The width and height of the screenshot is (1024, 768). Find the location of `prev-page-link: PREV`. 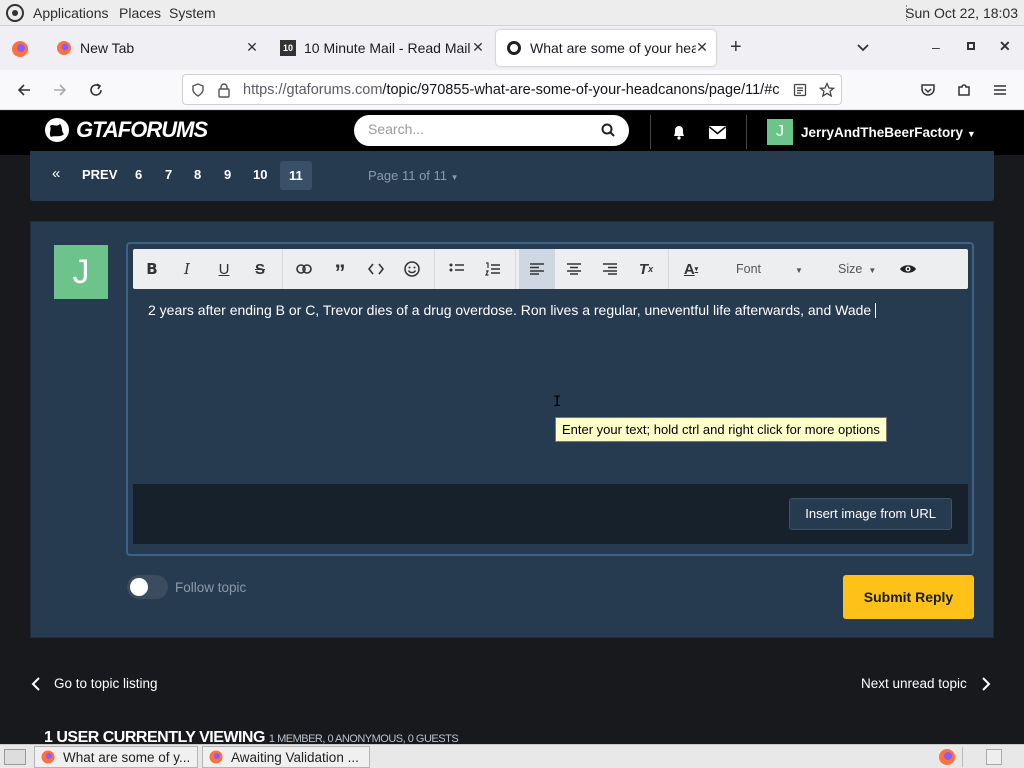

prev-page-link: PREV is located at coordinates (99, 174).